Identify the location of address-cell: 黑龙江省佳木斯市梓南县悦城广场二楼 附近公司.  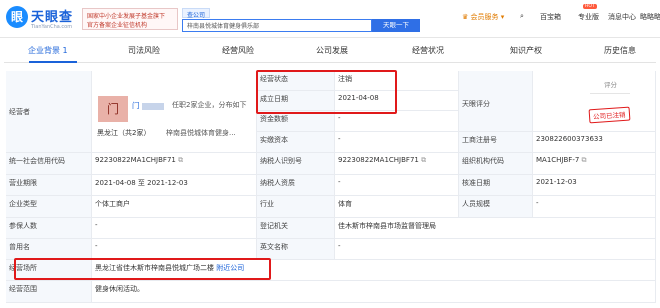
(374, 270).